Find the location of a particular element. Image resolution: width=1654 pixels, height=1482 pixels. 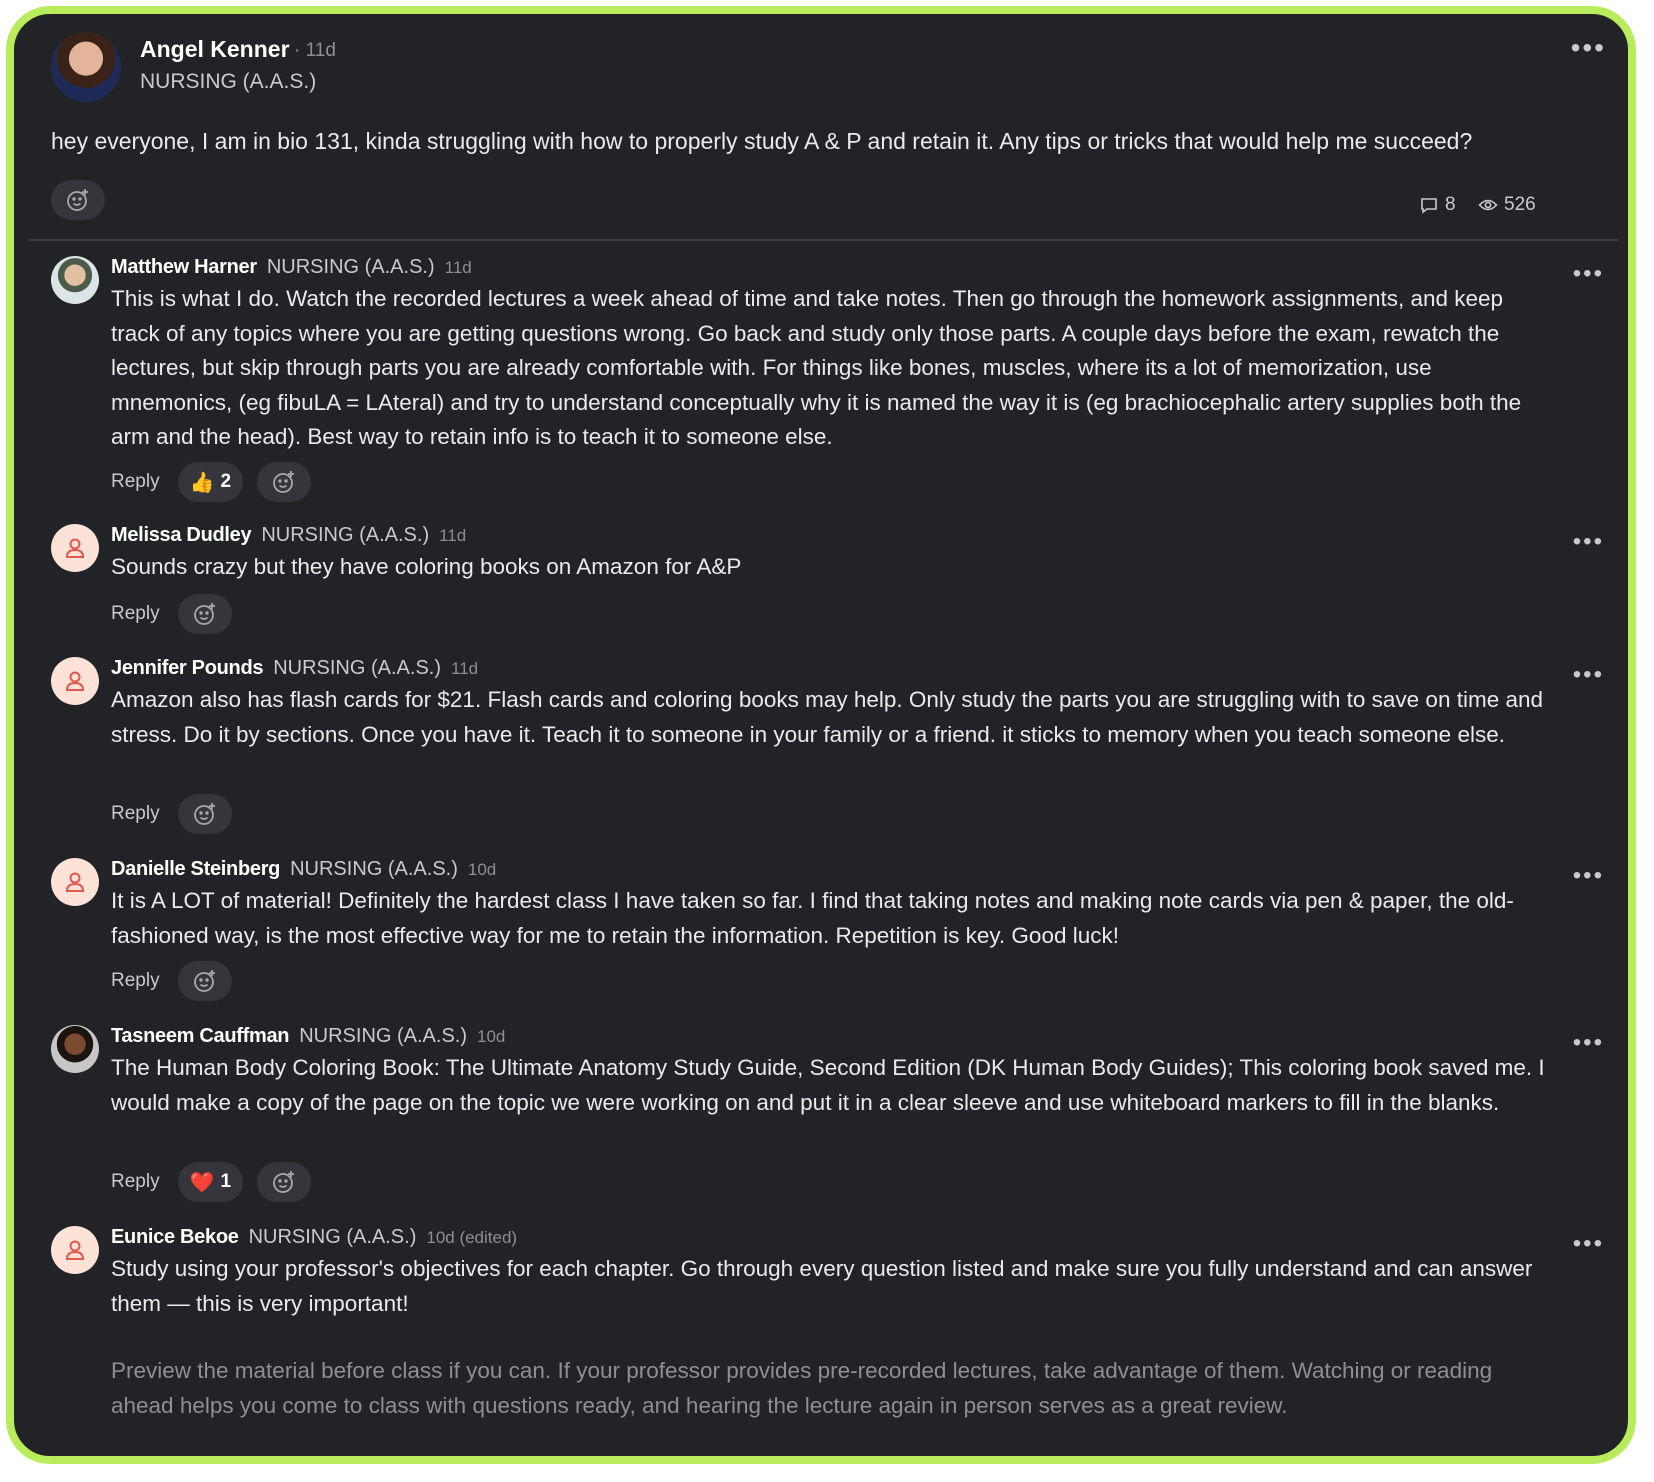

reaction-chip: 👍 2 is located at coordinates (210, 482).